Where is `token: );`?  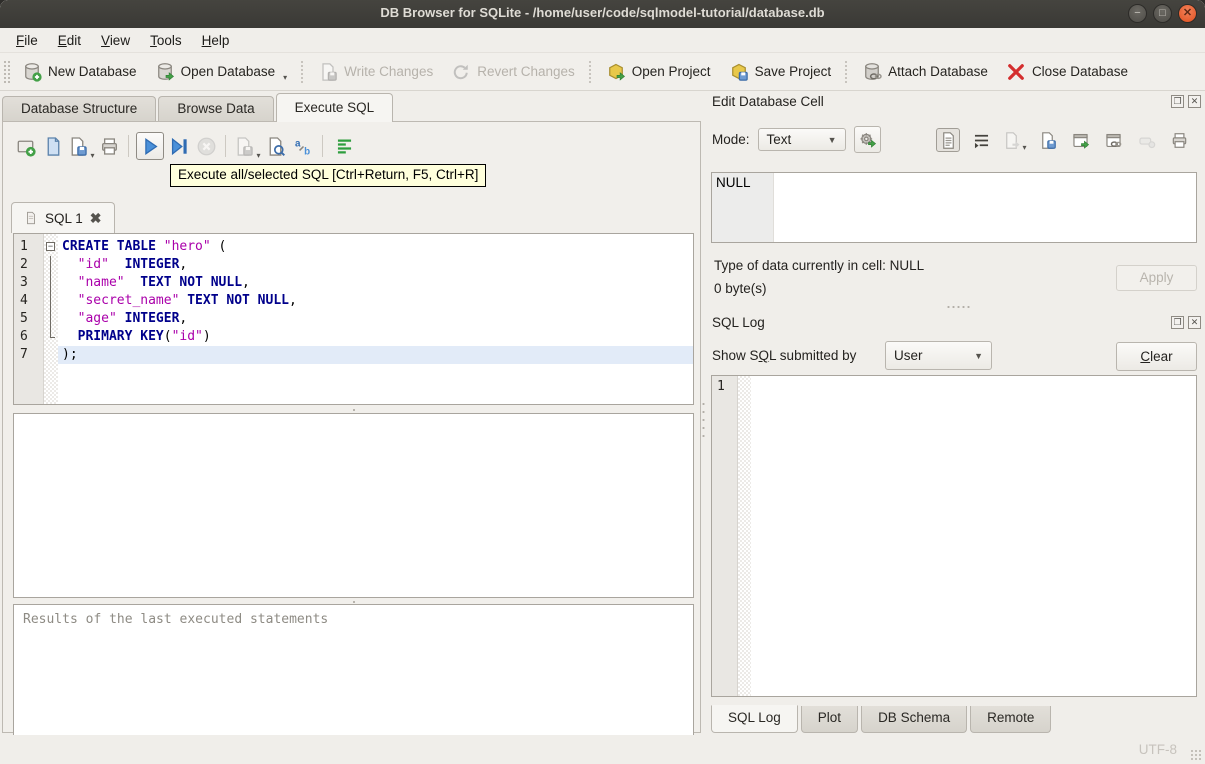 token: ); is located at coordinates (70, 354).